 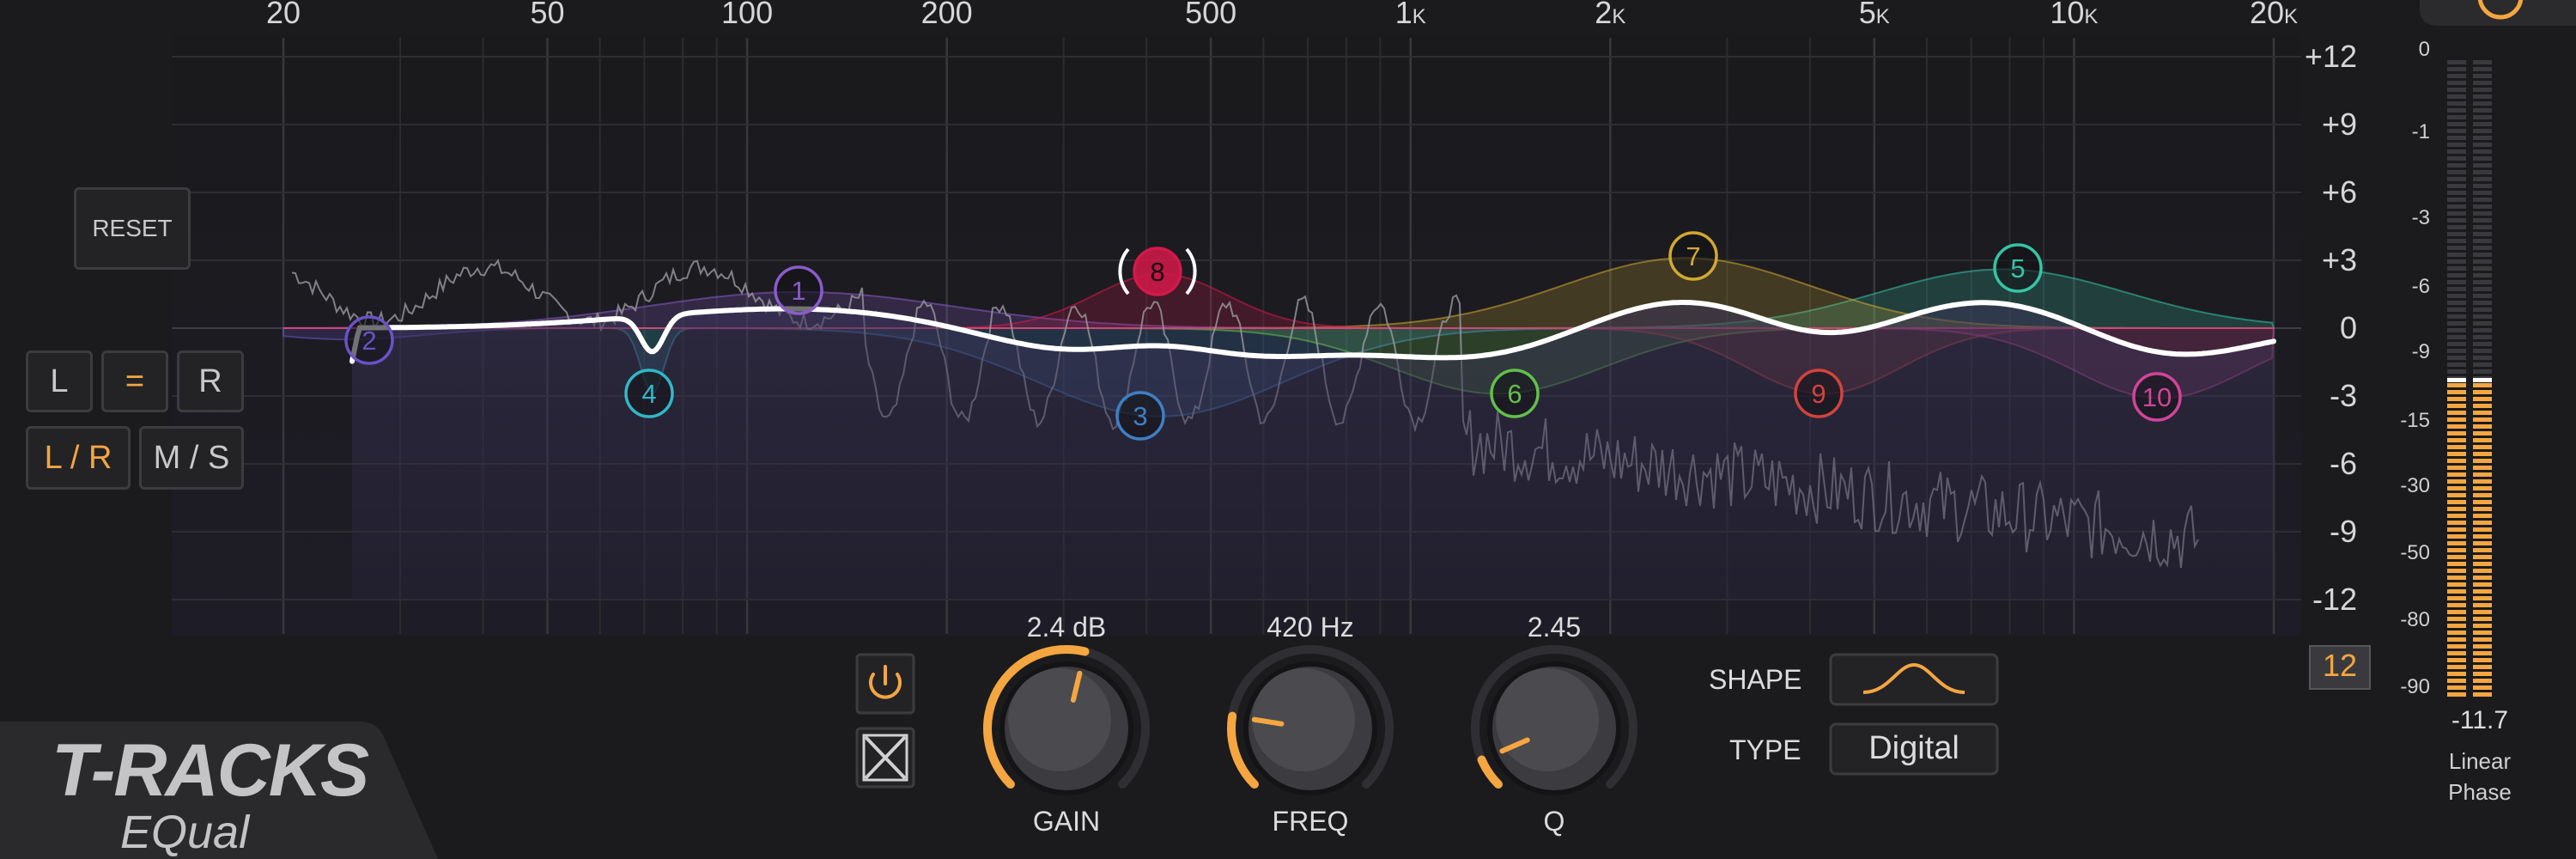 I want to click on db-tick-label: -3, so click(x=2343, y=395).